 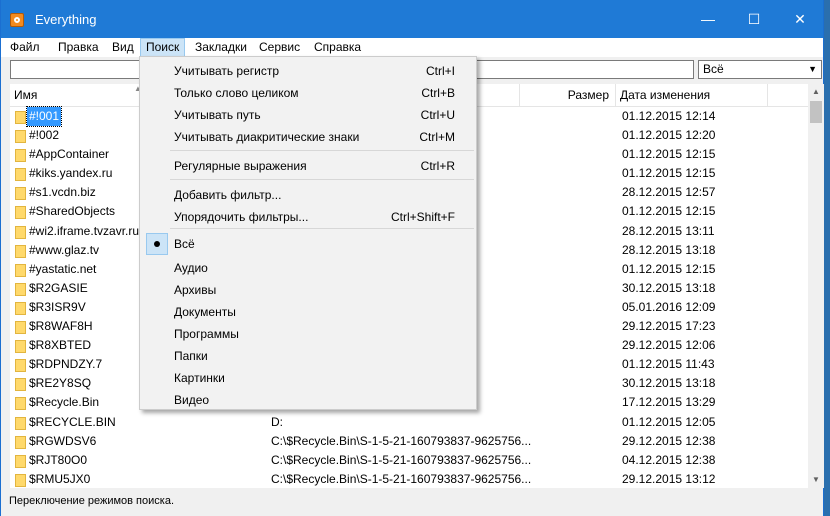 I want to click on menu-item: Регулярные выражения Ctrl+R, so click(x=308, y=166).